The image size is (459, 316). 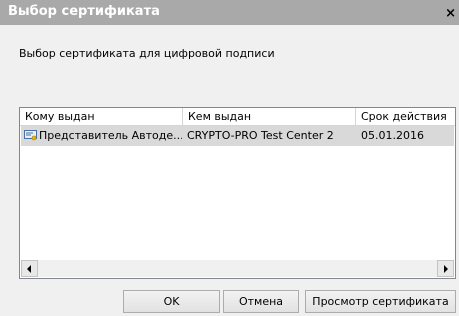 I want to click on dialog-title: Выбор сертификата, so click(x=84, y=11).